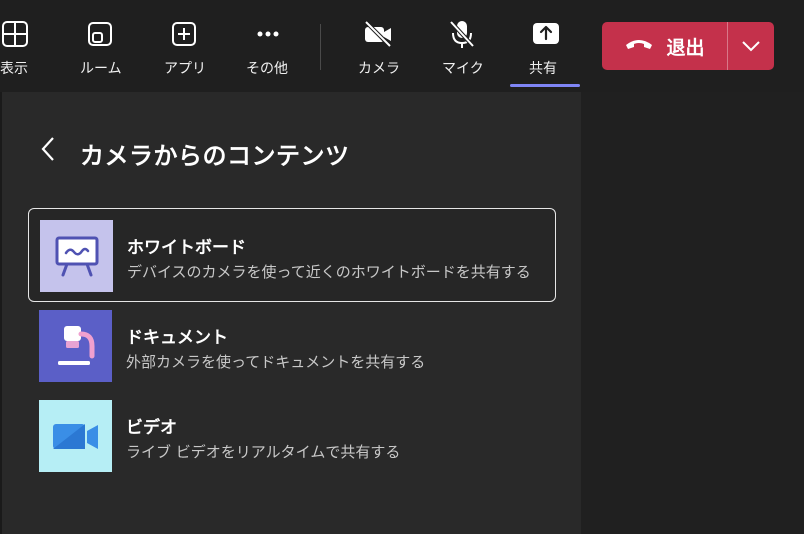 Image resolution: width=804 pixels, height=534 pixels. Describe the element at coordinates (276, 362) in the screenshot. I see `option-document-description: 外部カメラを使ってドキュメントを共有する` at that location.